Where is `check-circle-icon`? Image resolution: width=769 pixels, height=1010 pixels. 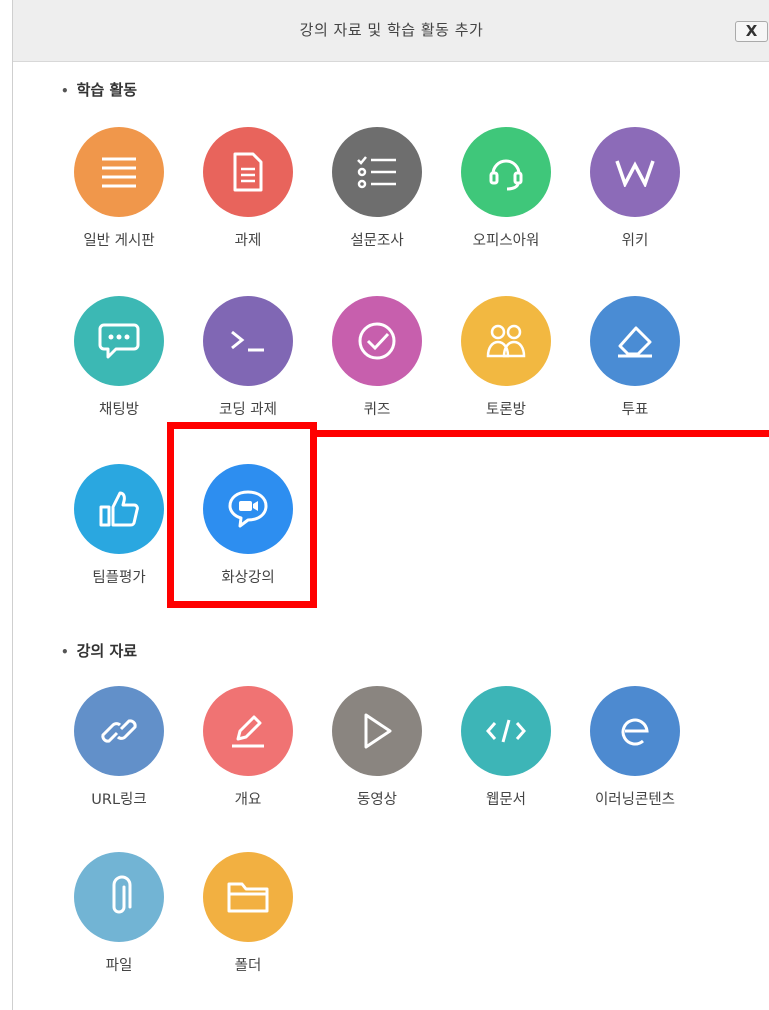
check-circle-icon is located at coordinates (377, 341).